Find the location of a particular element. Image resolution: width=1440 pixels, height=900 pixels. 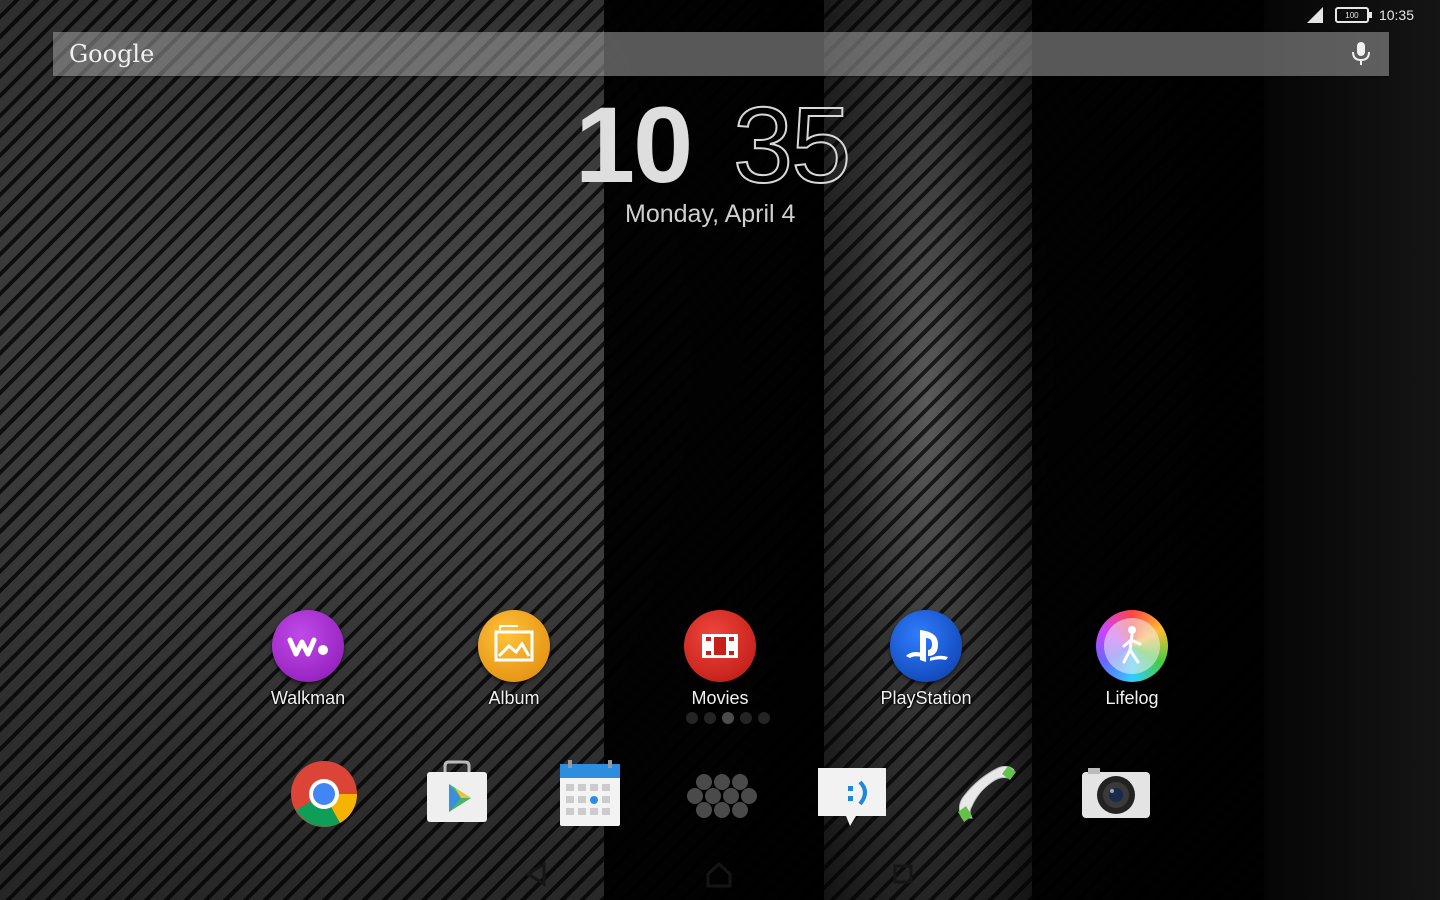

app-label: Walkman is located at coordinates (308, 698).